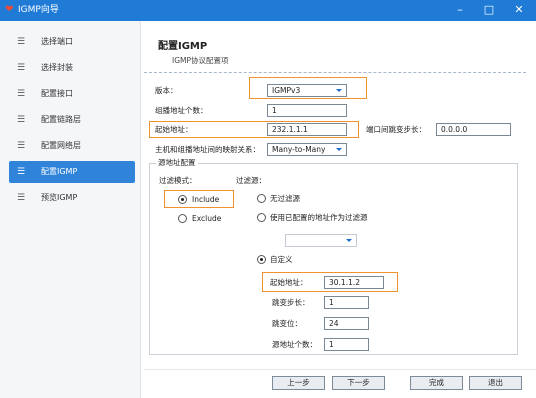  Describe the element at coordinates (298, 383) in the screenshot. I see `prev-button: 上一步` at that location.